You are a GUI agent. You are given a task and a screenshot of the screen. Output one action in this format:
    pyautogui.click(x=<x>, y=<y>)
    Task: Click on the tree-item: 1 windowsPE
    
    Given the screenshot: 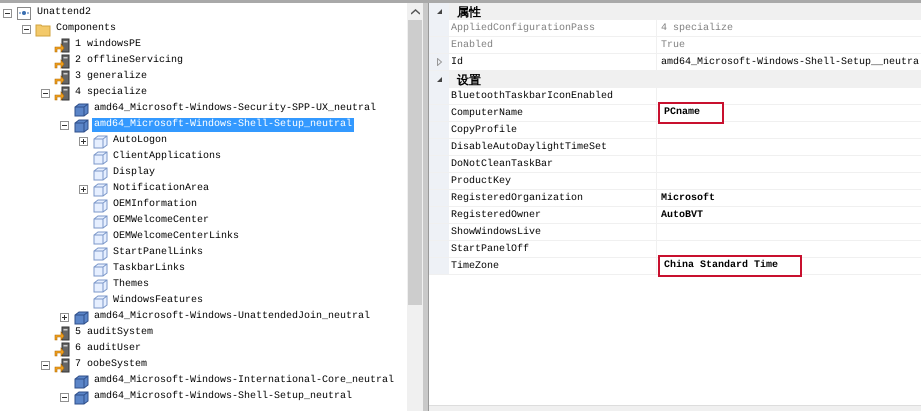 What is the action you would take?
    pyautogui.click(x=108, y=45)
    